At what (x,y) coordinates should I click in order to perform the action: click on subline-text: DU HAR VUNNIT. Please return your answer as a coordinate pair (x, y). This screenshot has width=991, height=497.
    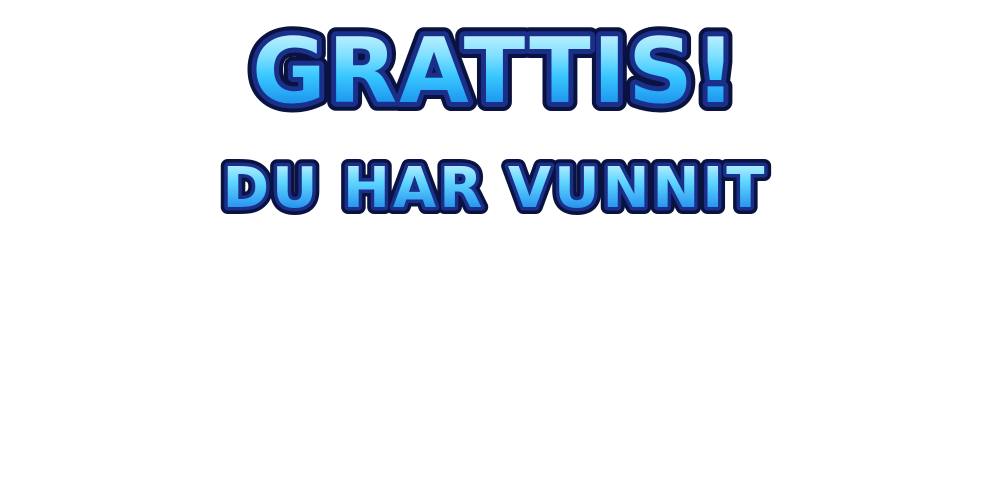
    Looking at the image, I should click on (495, 188).